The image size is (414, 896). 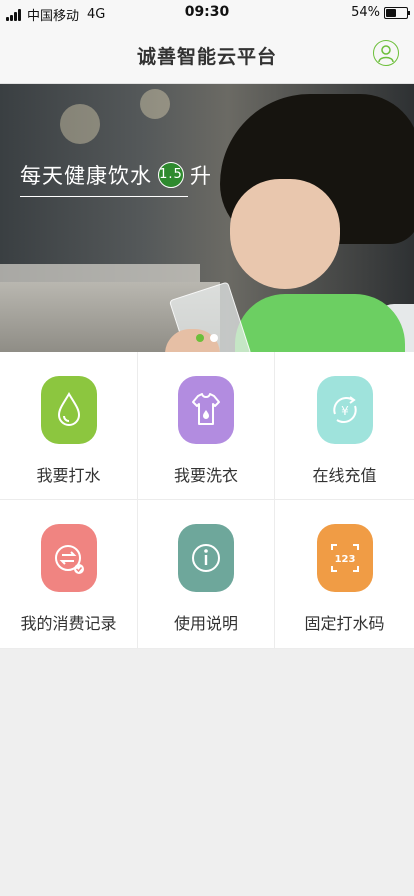 I want to click on battery-icon, so click(x=397, y=12).